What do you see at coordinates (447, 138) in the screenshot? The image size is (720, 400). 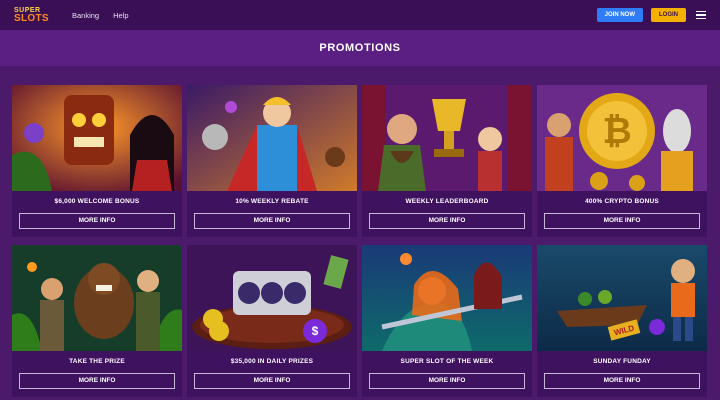 I see `promo-image-trophy` at bounding box center [447, 138].